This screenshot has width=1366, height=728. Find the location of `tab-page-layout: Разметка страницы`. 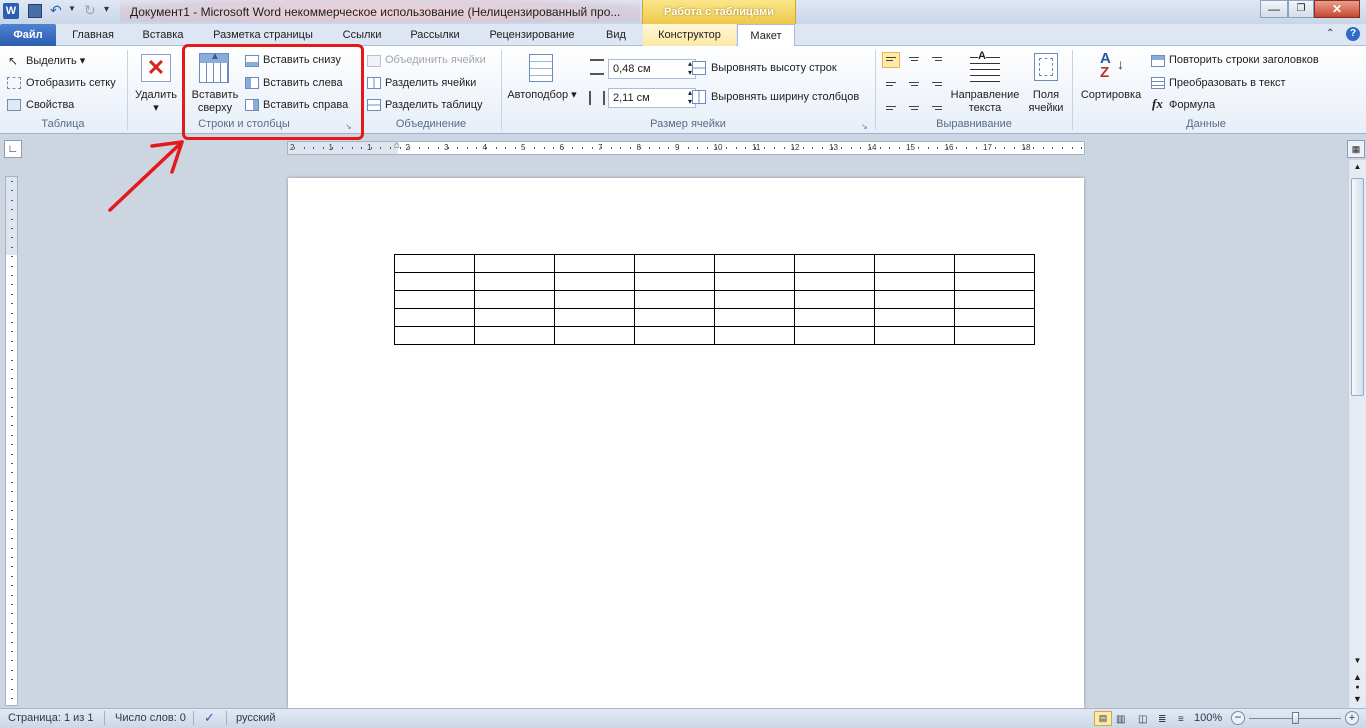

tab-page-layout: Разметка страницы is located at coordinates (263, 35).